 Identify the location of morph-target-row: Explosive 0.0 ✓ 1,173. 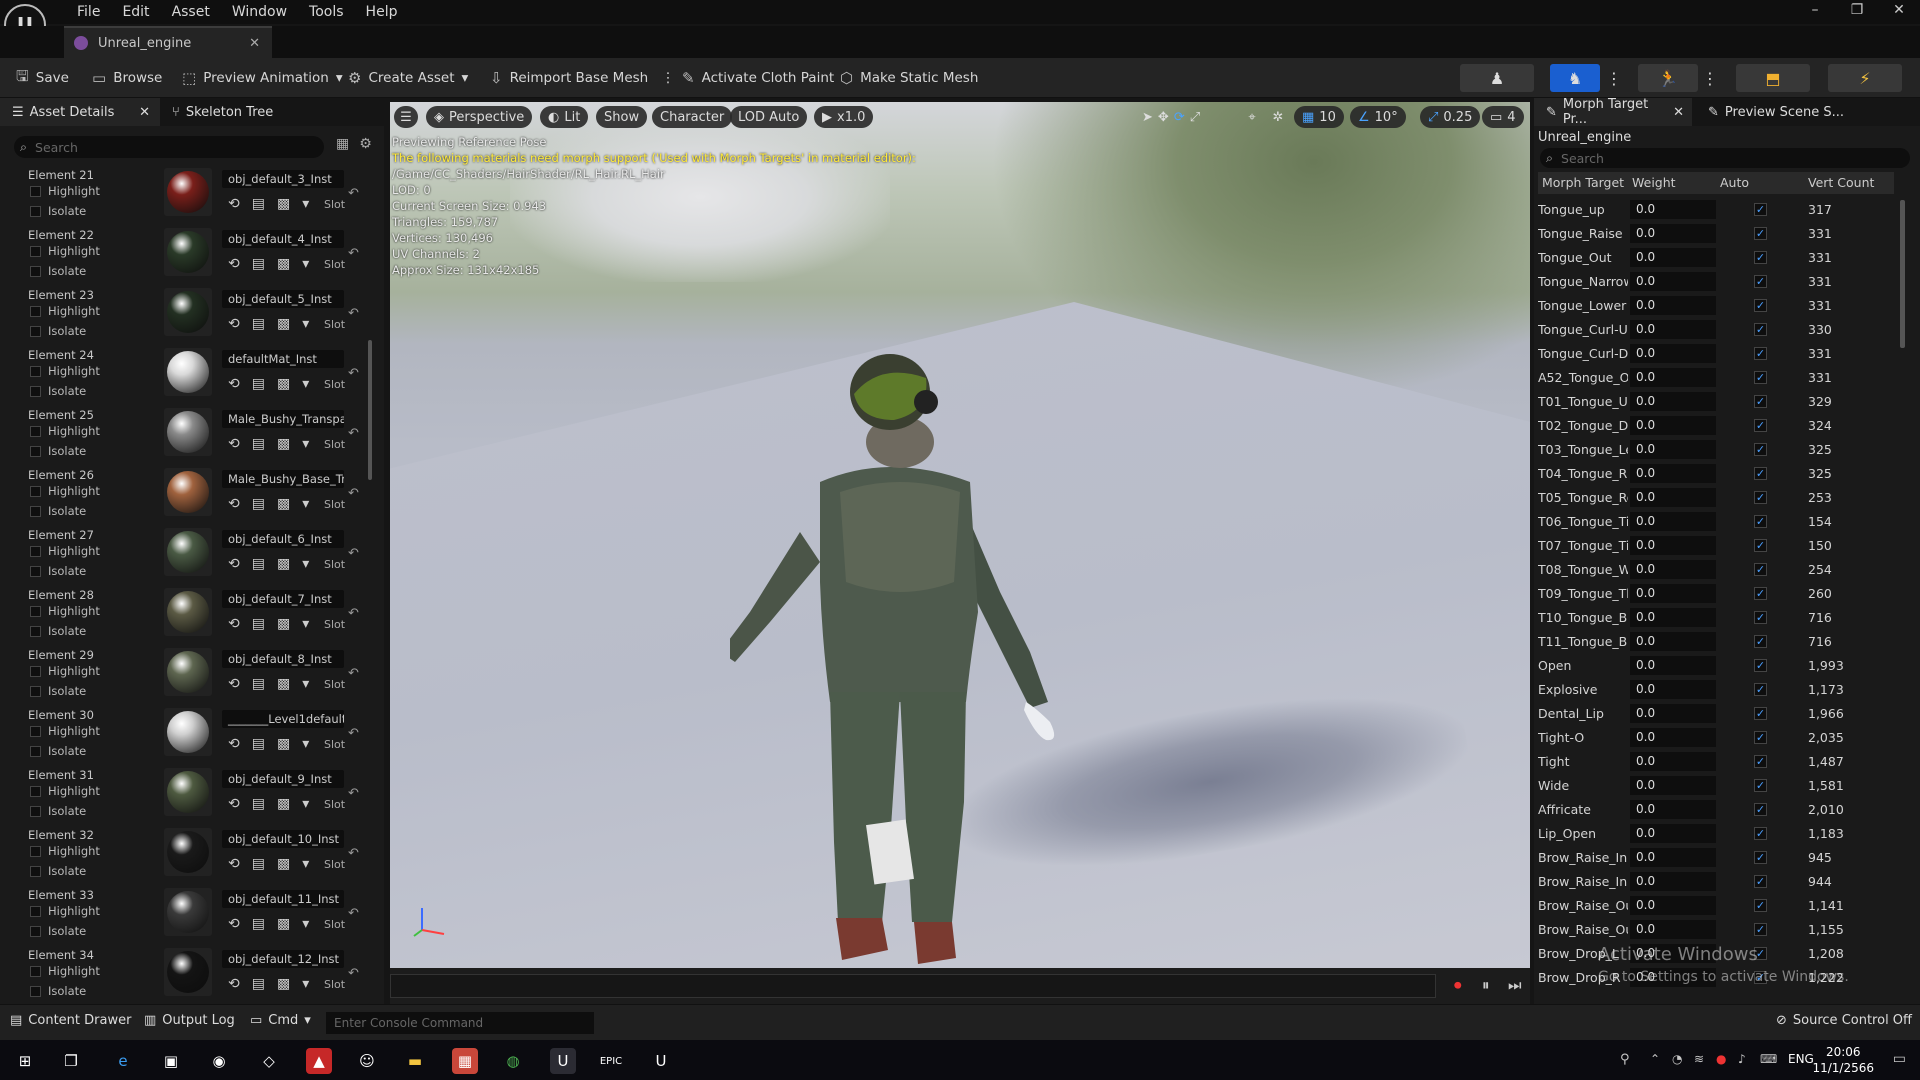
(1716, 690).